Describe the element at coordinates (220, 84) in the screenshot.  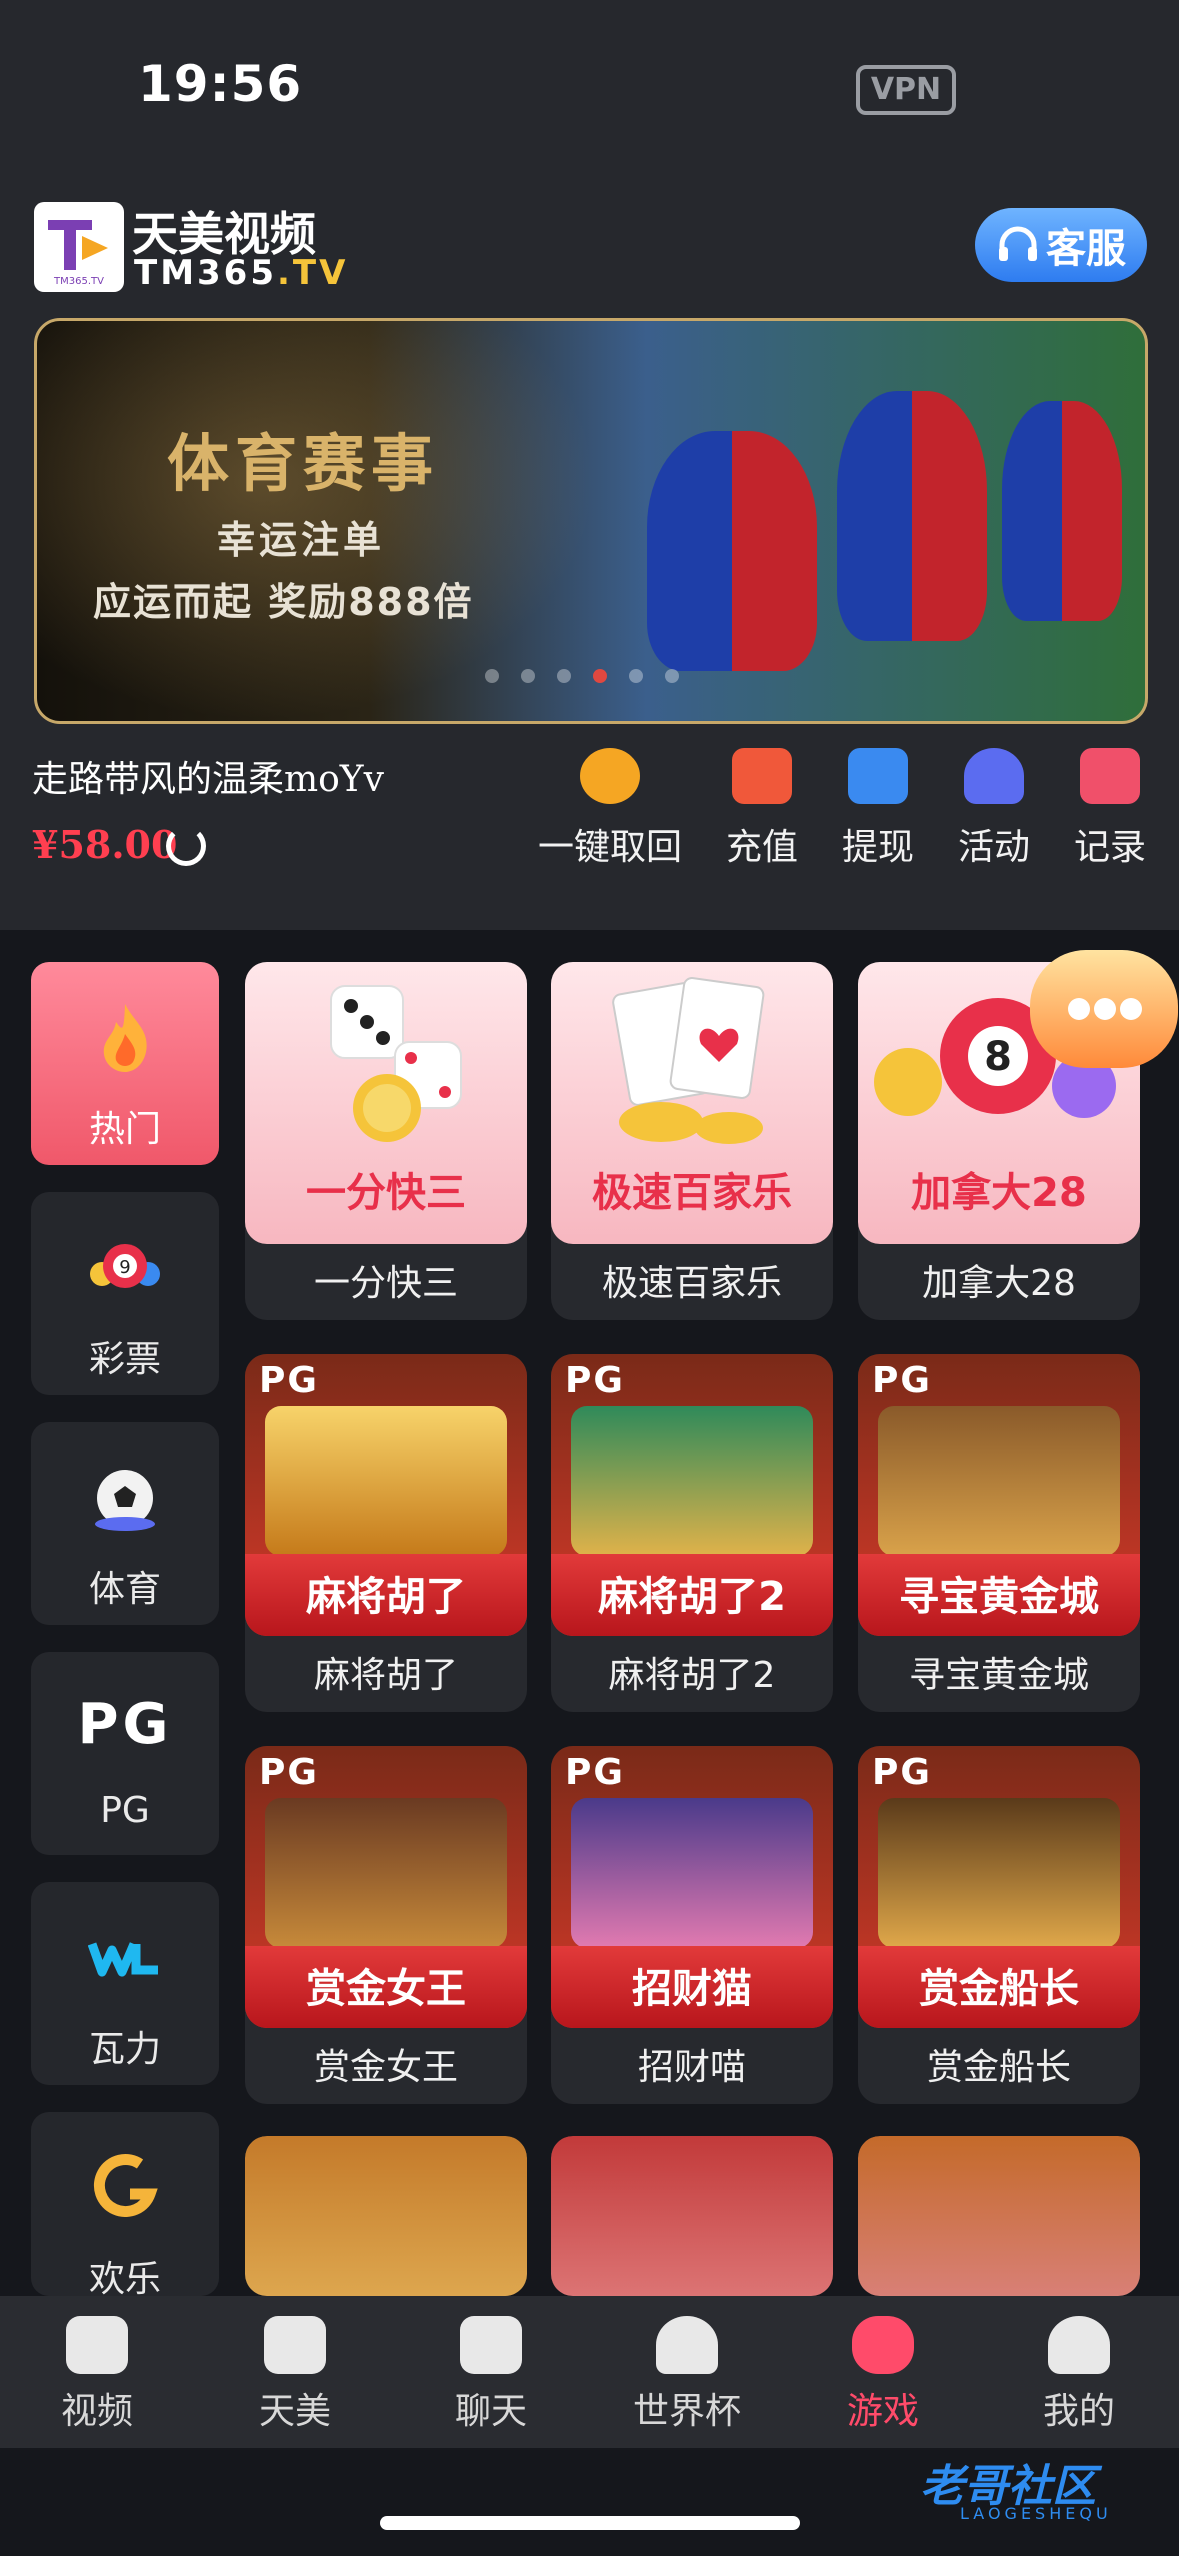
I see `status-time: 19:56` at that location.